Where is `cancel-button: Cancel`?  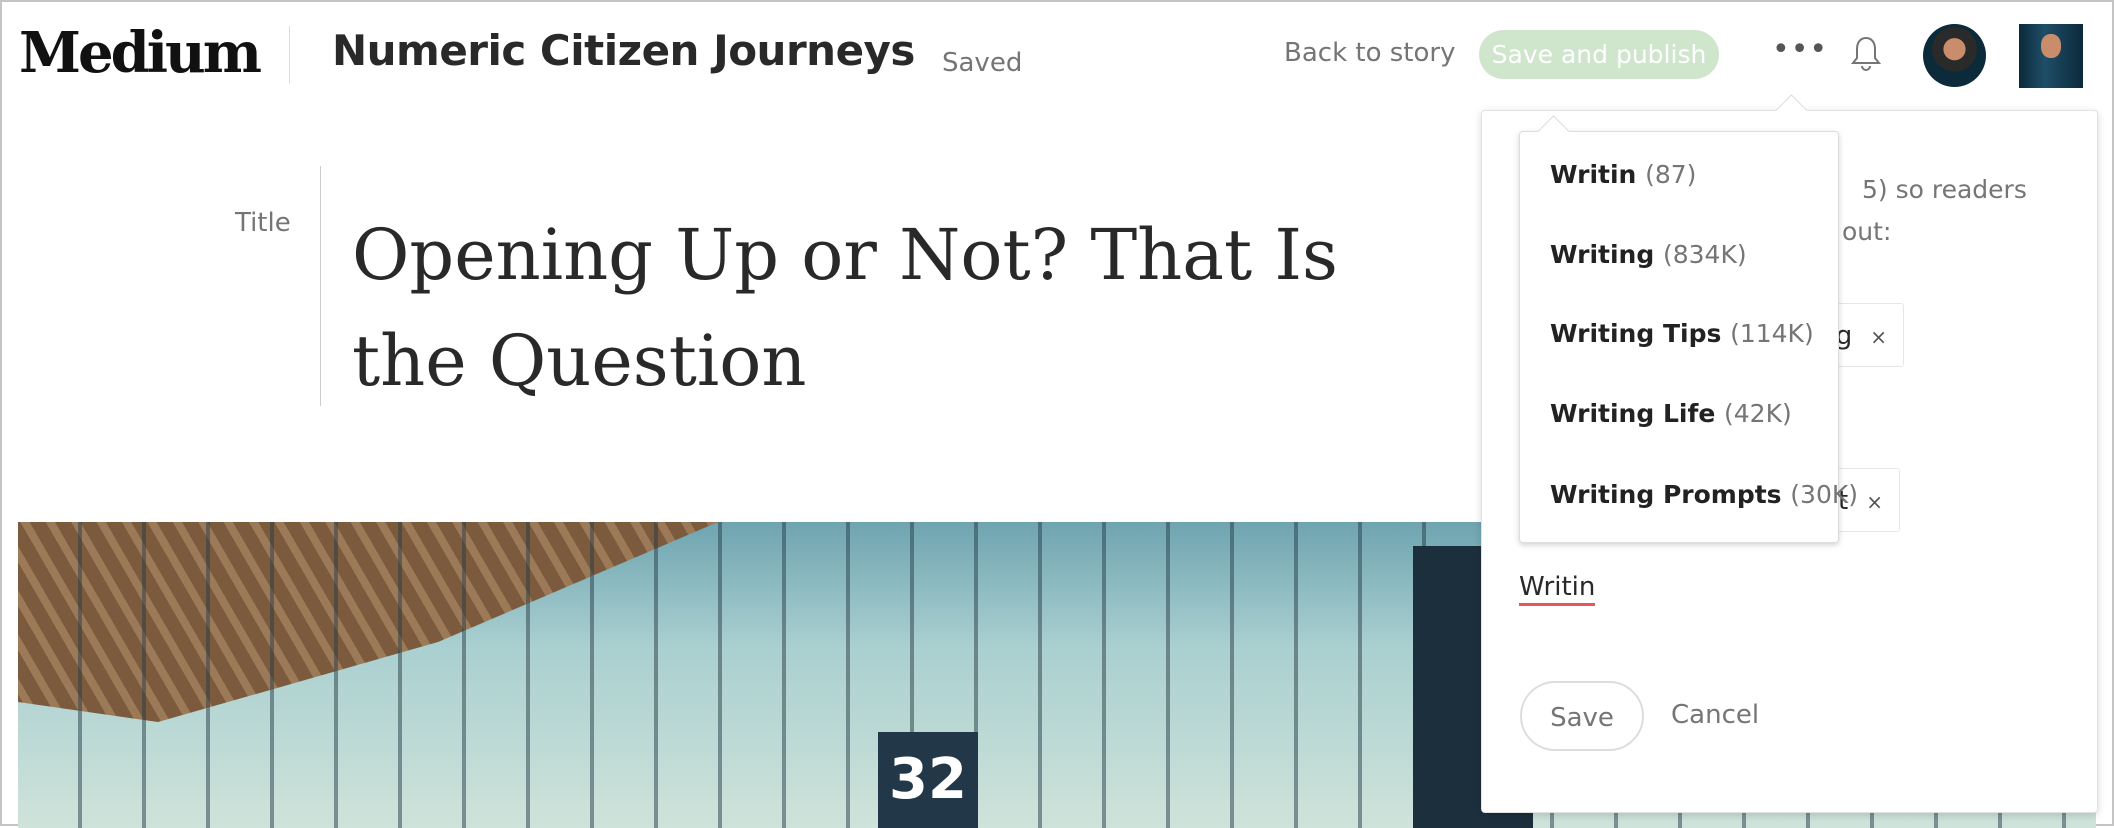
cancel-button: Cancel is located at coordinates (1715, 715).